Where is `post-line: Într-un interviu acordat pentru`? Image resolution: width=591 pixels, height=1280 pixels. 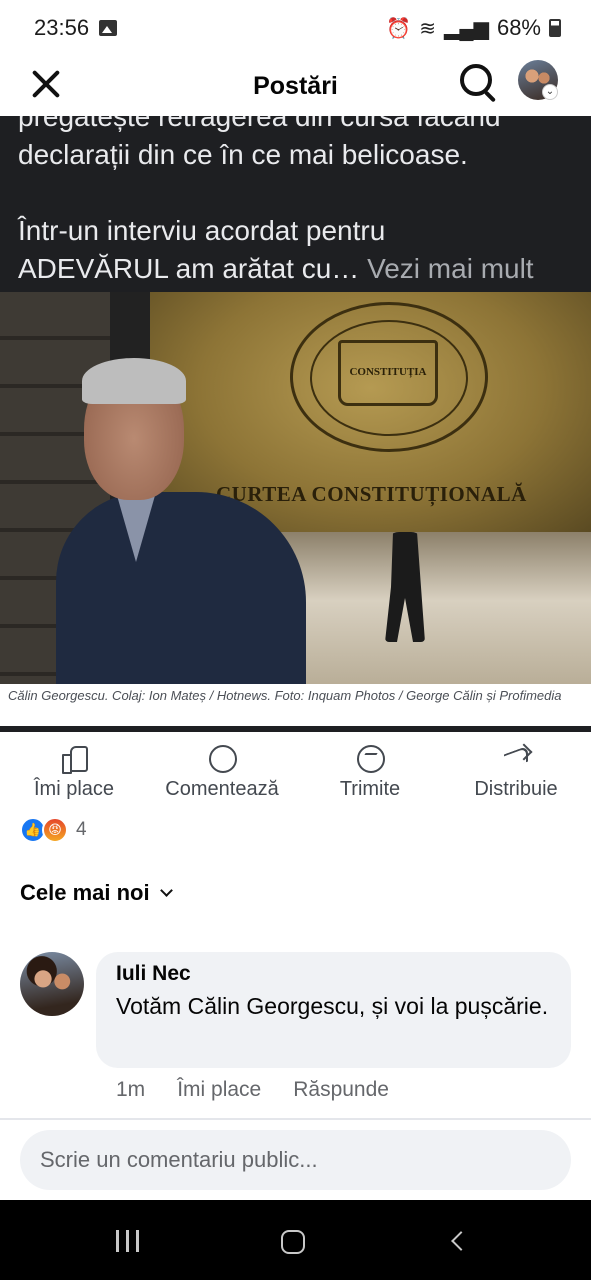
post-line: Într-un interviu acordat pentru is located at coordinates (202, 230).